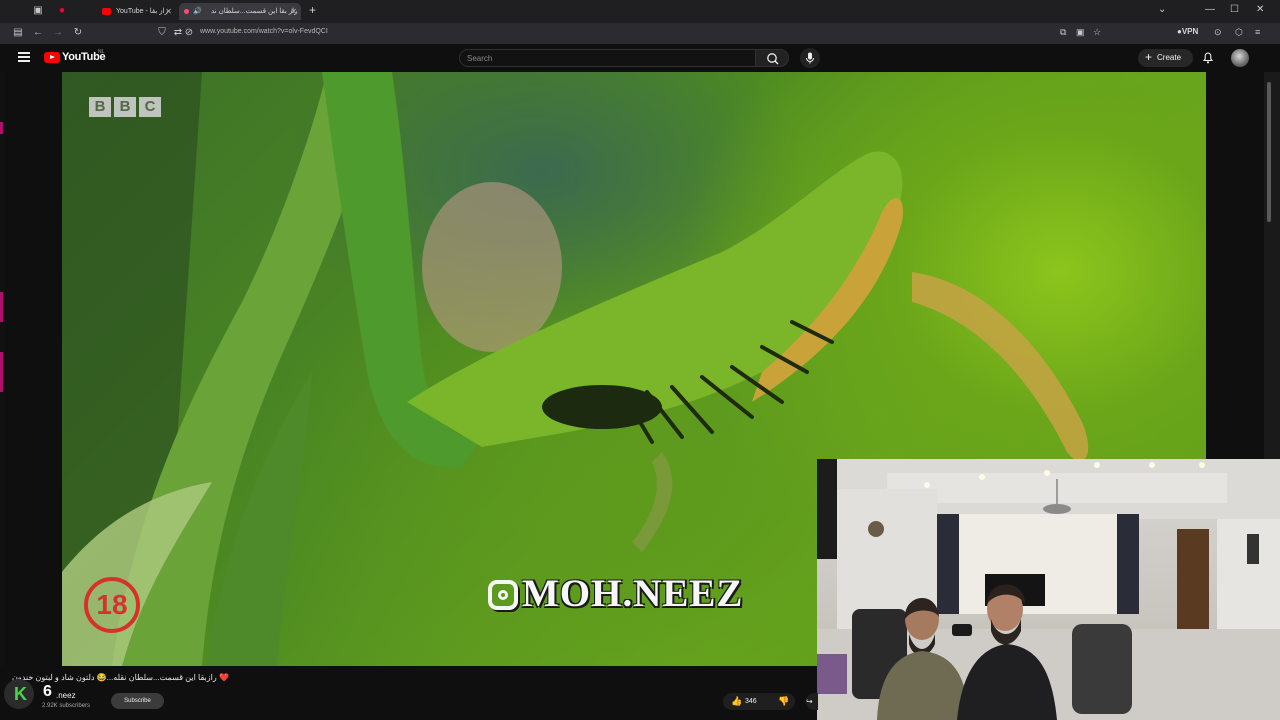 The height and width of the screenshot is (720, 1280). I want to click on screenshot-icon: ⧉, so click(1063, 32).